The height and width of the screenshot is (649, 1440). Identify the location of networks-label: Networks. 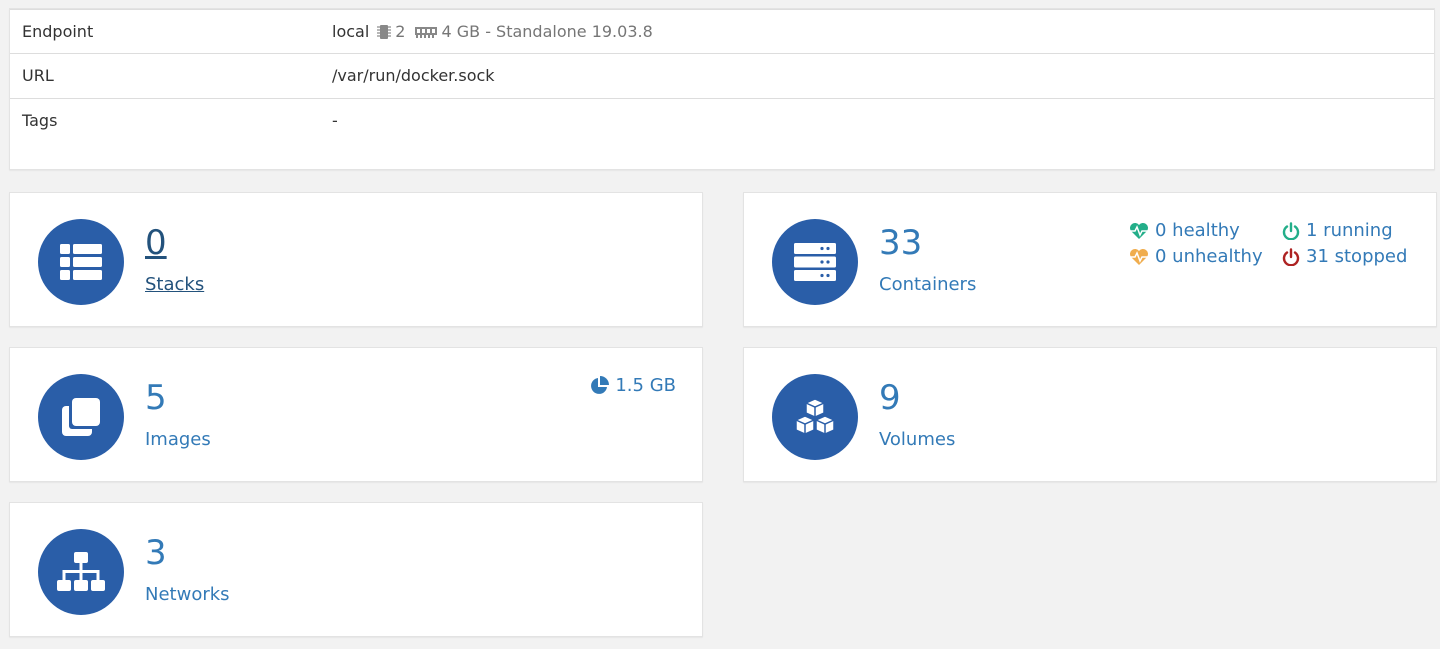
(187, 594).